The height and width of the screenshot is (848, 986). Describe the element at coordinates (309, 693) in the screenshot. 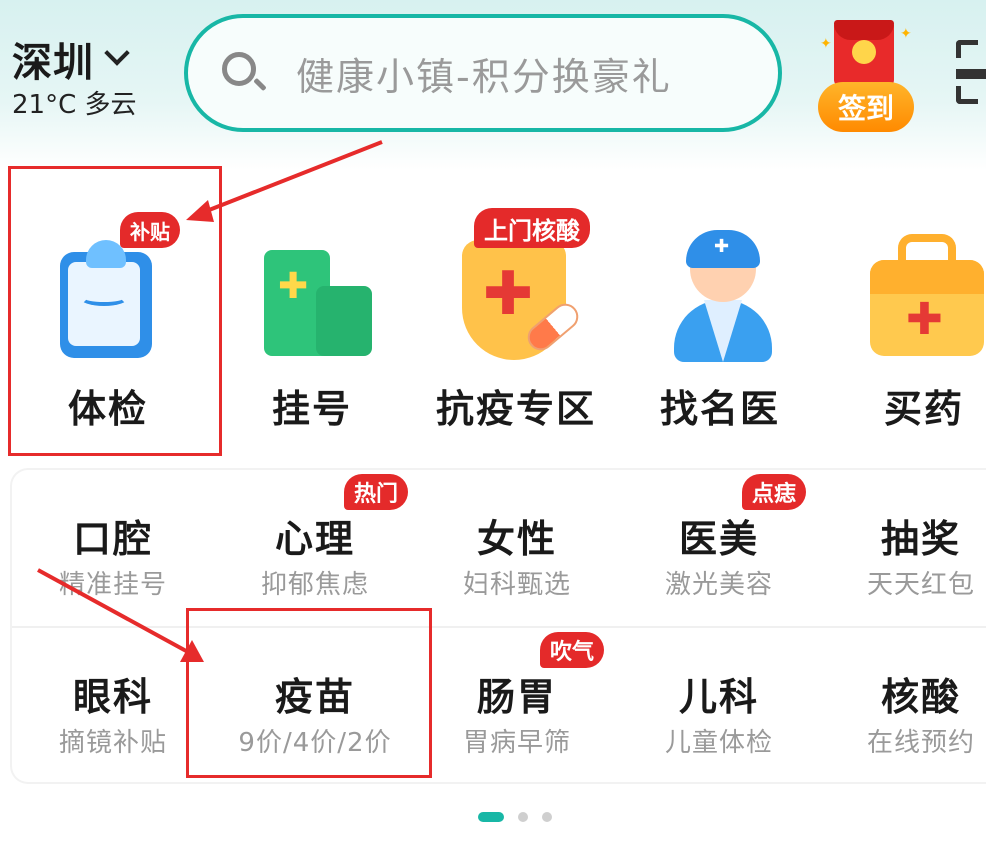

I see `highlight-box-vaccine` at that location.